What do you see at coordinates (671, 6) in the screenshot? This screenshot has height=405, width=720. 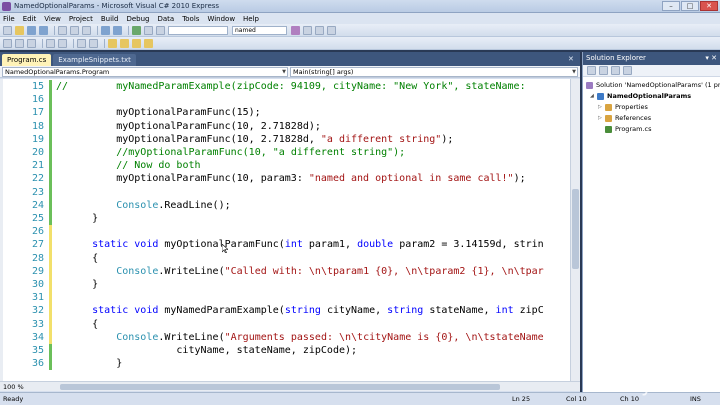 I see `minimize-button: –` at bounding box center [671, 6].